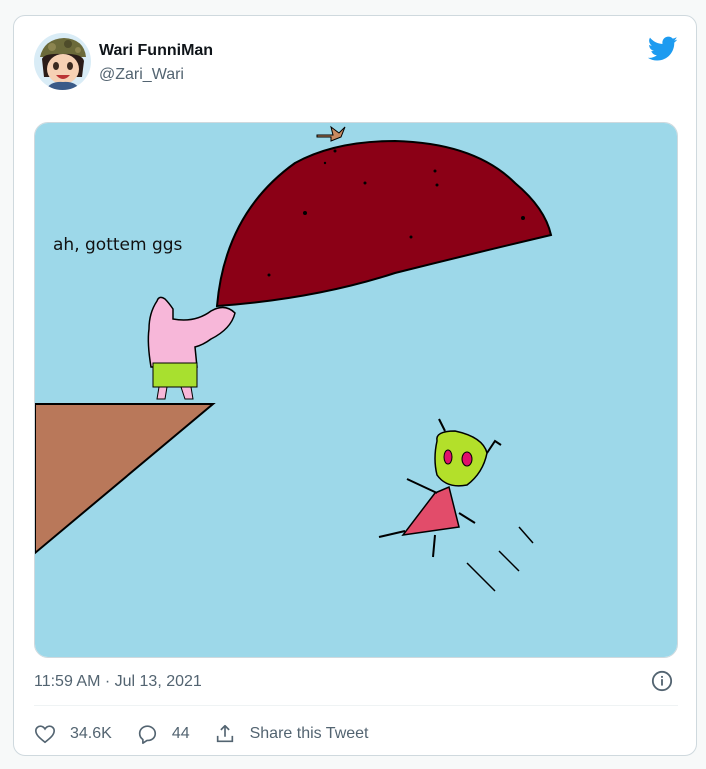 This screenshot has height=769, width=706. What do you see at coordinates (662, 49) in the screenshot?
I see `twitter-bird-icon` at bounding box center [662, 49].